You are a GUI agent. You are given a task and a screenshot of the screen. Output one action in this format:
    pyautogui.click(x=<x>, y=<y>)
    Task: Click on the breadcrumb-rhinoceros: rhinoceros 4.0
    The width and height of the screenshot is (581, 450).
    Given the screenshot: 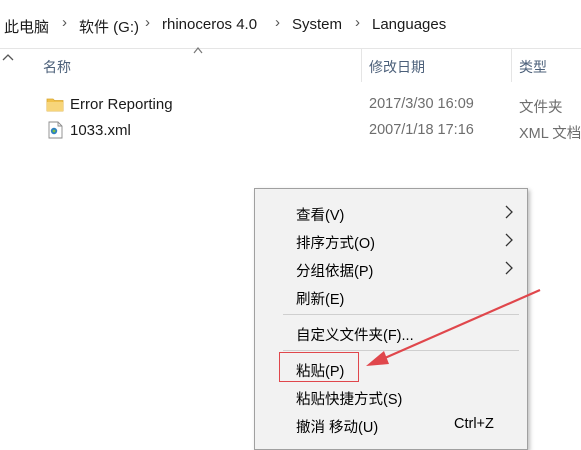 What is the action you would take?
    pyautogui.click(x=209, y=24)
    